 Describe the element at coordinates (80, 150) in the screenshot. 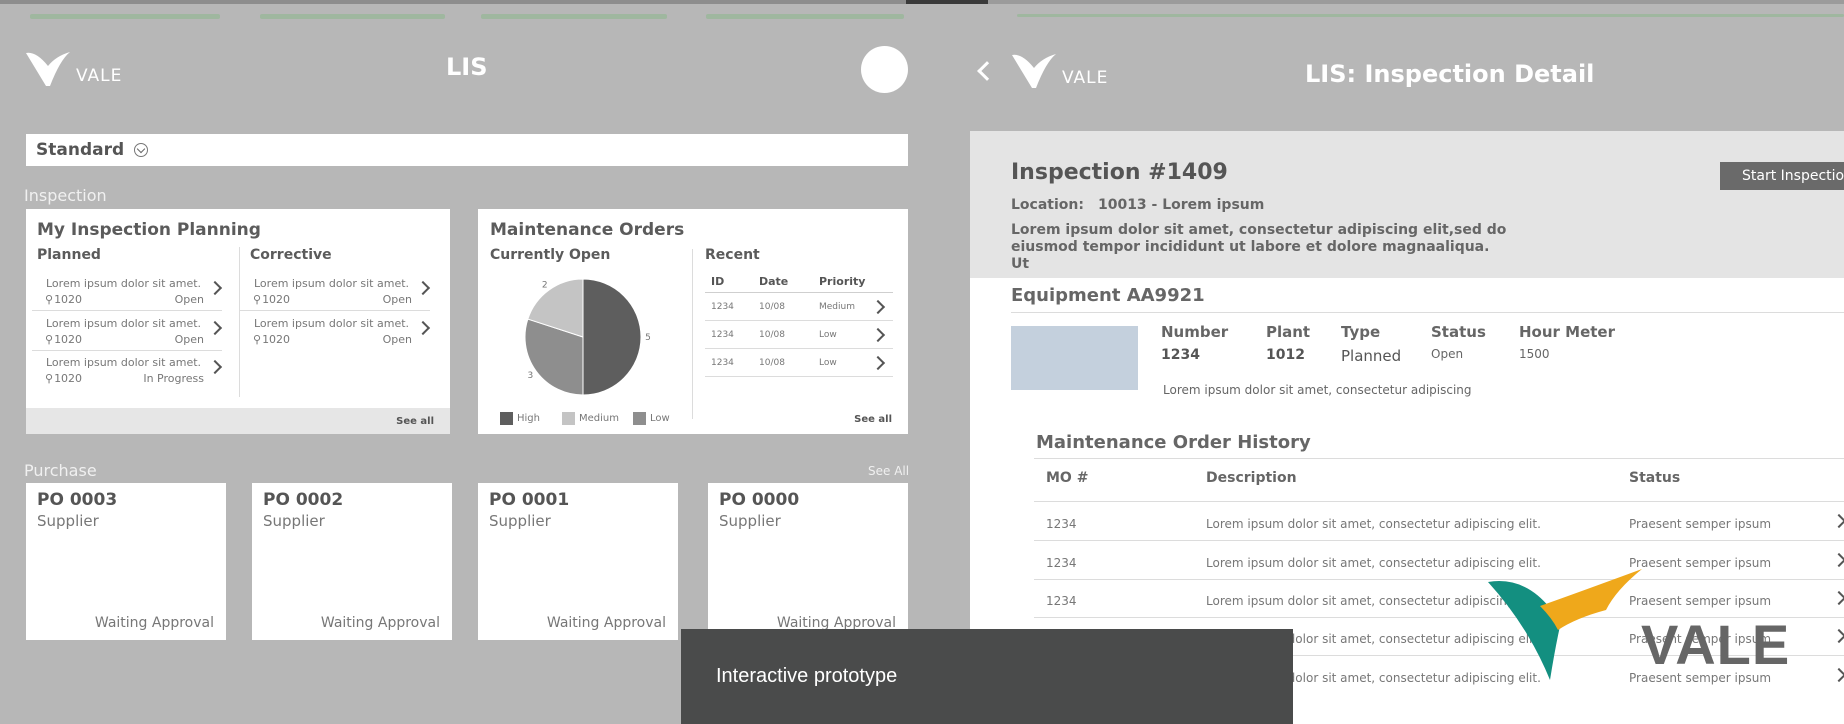

I see `dropdown-label: Standard` at that location.